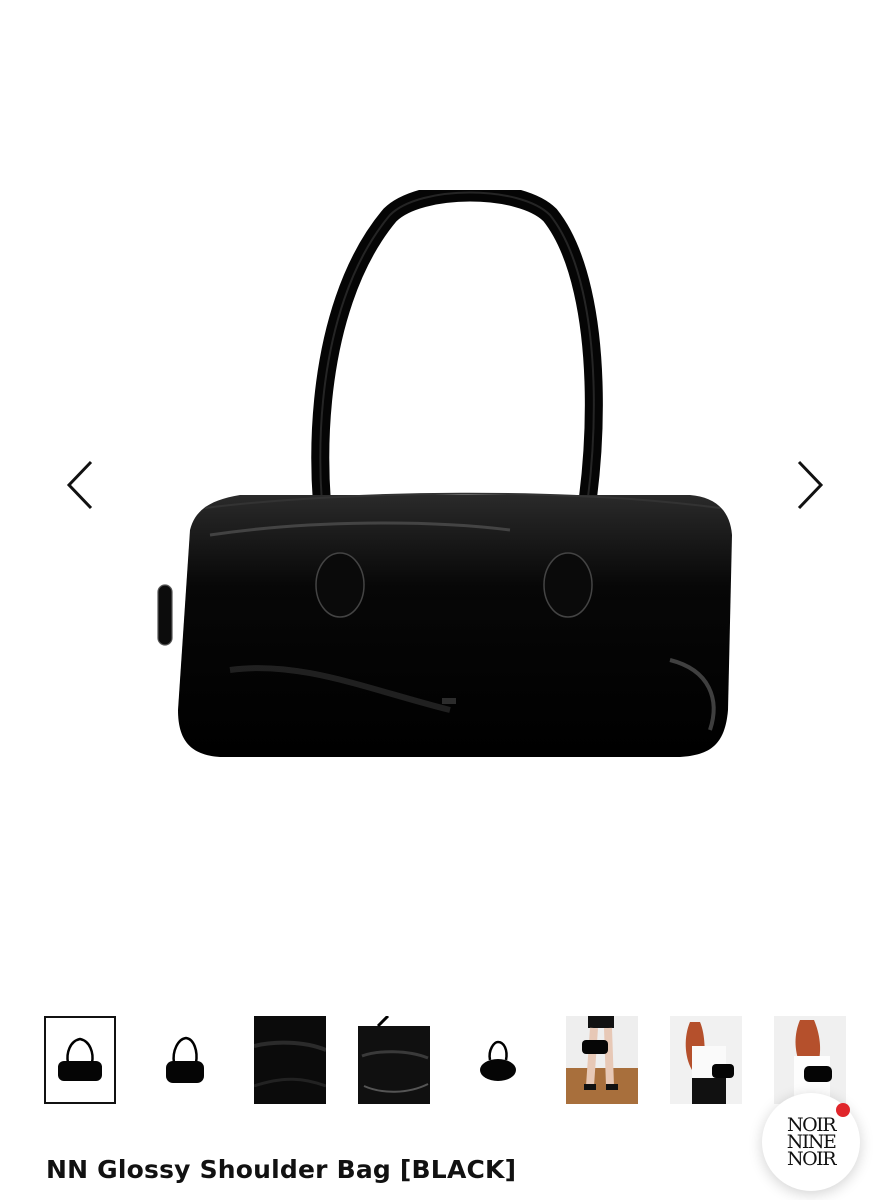  I want to click on brand-logo-line3: NOIR, so click(811, 1158).